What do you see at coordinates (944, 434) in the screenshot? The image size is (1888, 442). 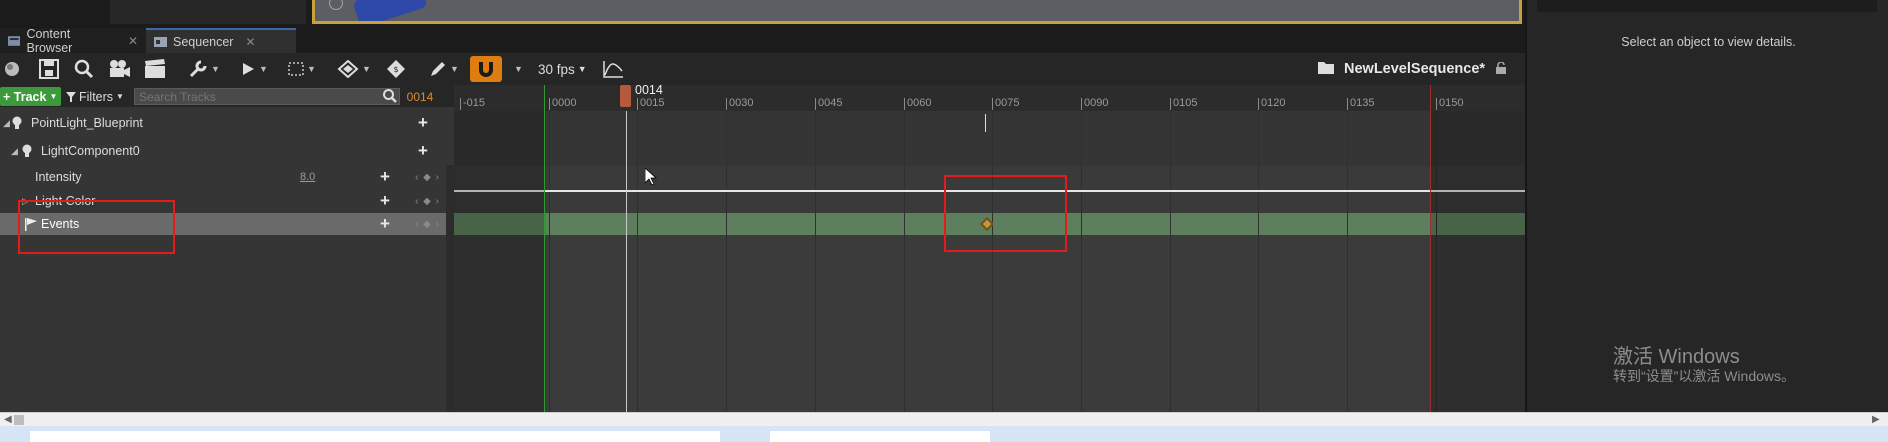 I see `taskbar` at bounding box center [944, 434].